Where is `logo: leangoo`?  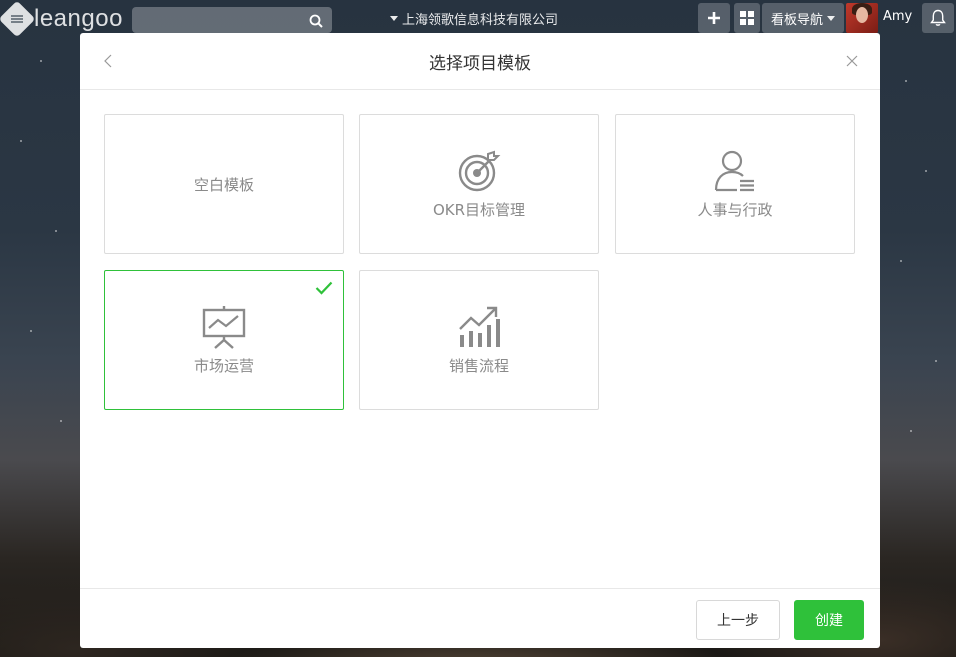
logo: leangoo is located at coordinates (61, 19).